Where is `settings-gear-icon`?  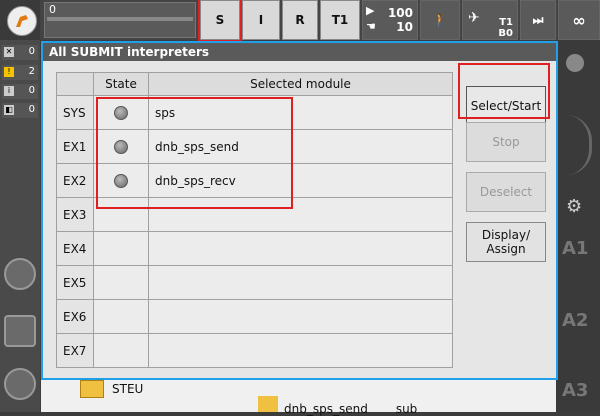 settings-gear-icon is located at coordinates (20, 274).